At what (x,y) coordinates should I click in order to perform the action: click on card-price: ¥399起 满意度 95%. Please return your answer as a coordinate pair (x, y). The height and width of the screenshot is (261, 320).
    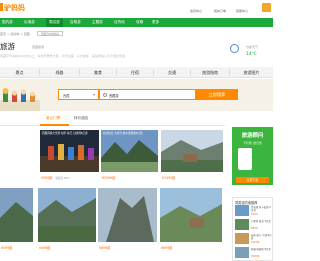
    Looking at the image, I should click on (55, 177).